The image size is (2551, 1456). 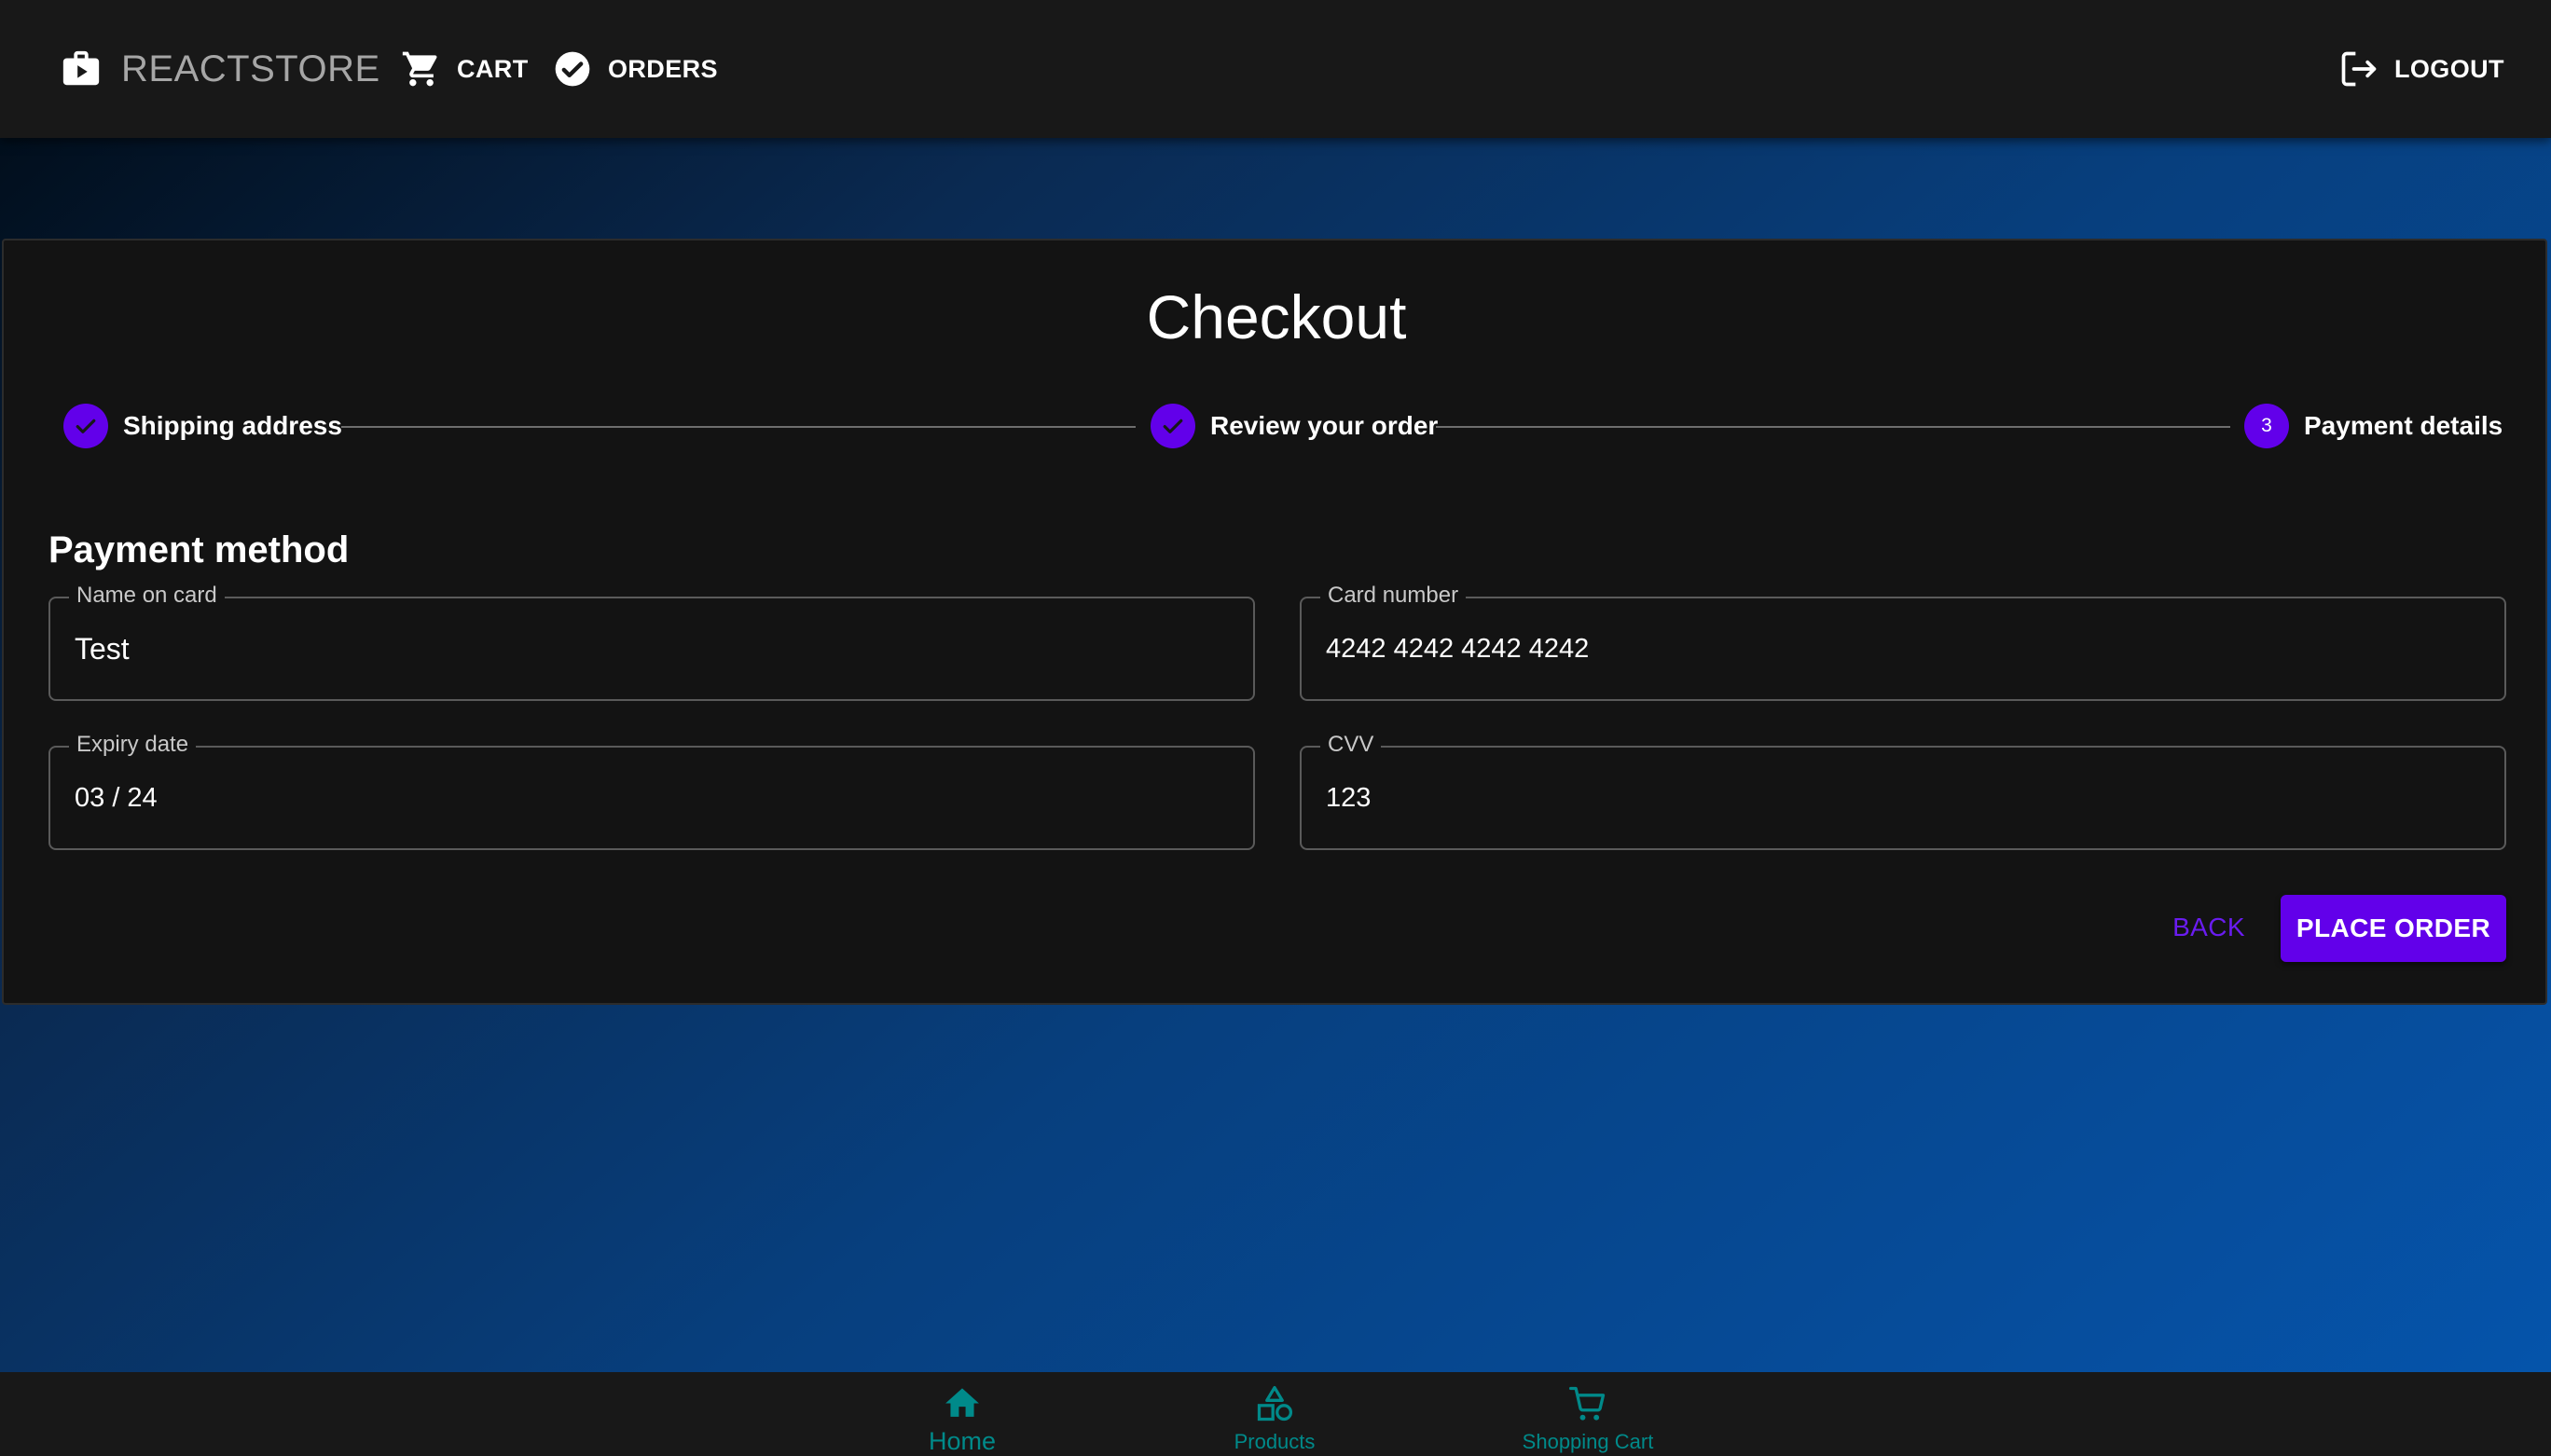 What do you see at coordinates (232, 425) in the screenshot?
I see `step-label: Shipping address` at bounding box center [232, 425].